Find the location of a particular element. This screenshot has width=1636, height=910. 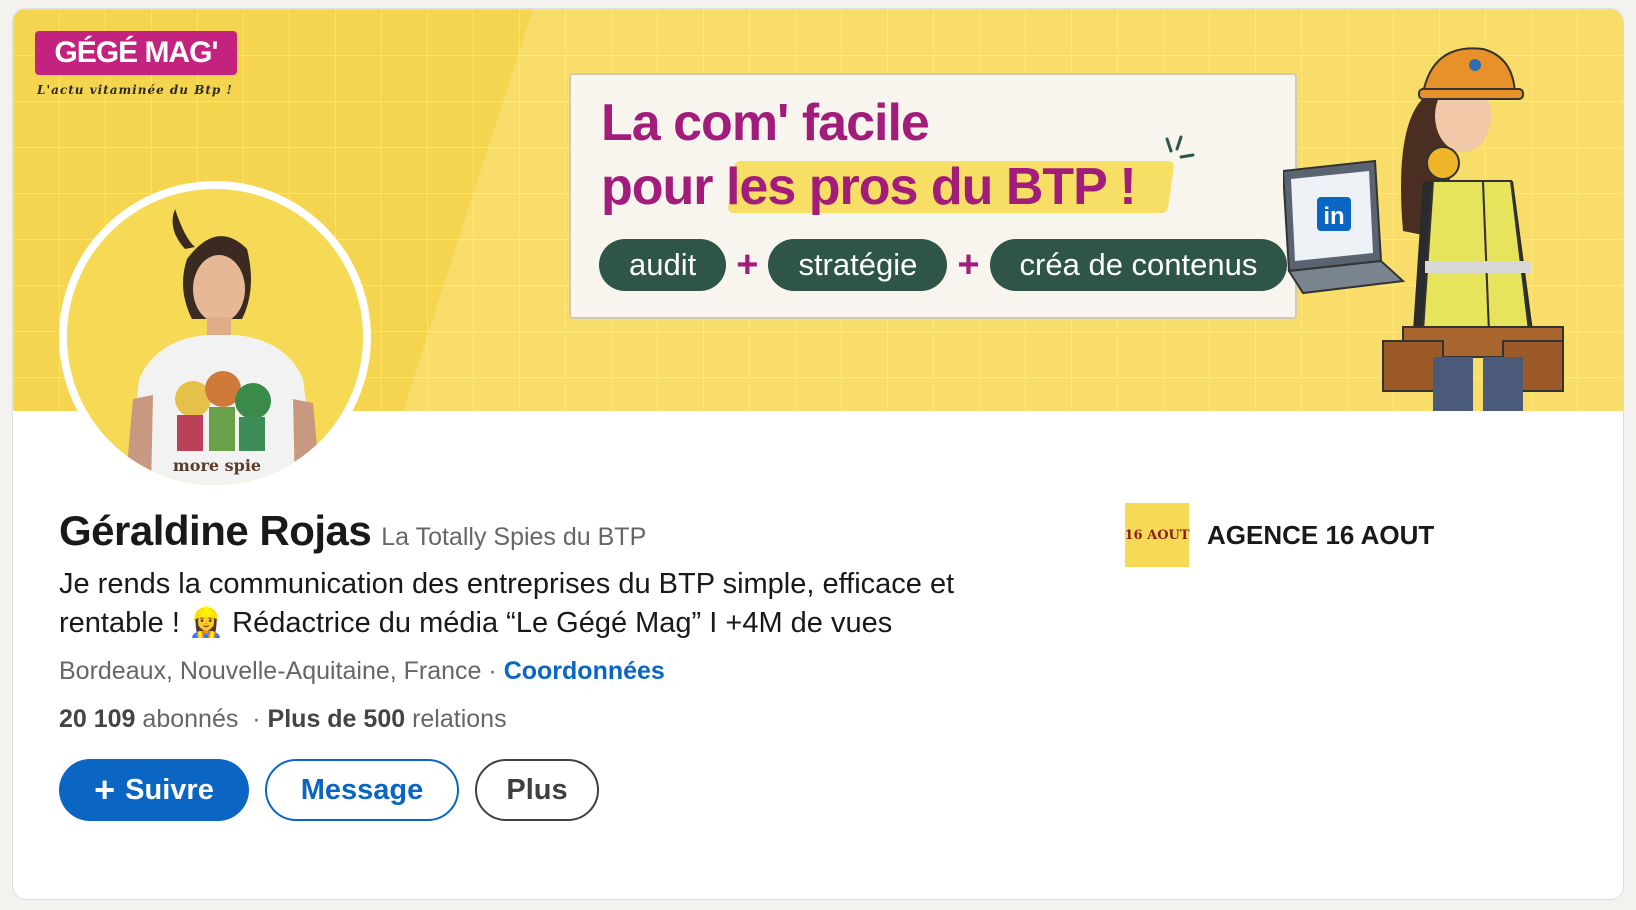

profile-photo: more spie is located at coordinates (215, 337).